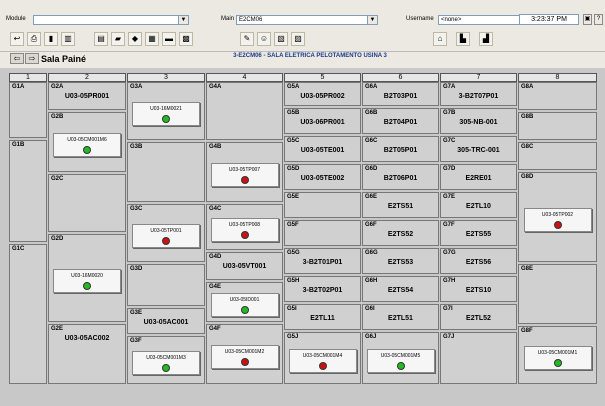 The width and height of the screenshot is (605, 406). I want to click on grid-icon: ▩, so click(186, 39).